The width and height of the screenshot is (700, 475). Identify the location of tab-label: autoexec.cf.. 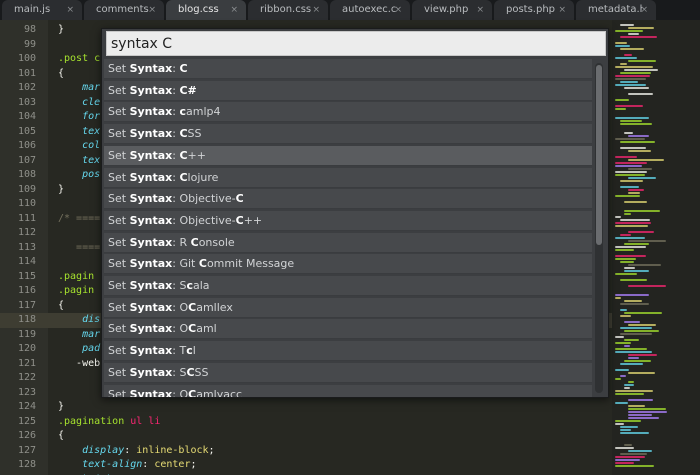
(369, 9).